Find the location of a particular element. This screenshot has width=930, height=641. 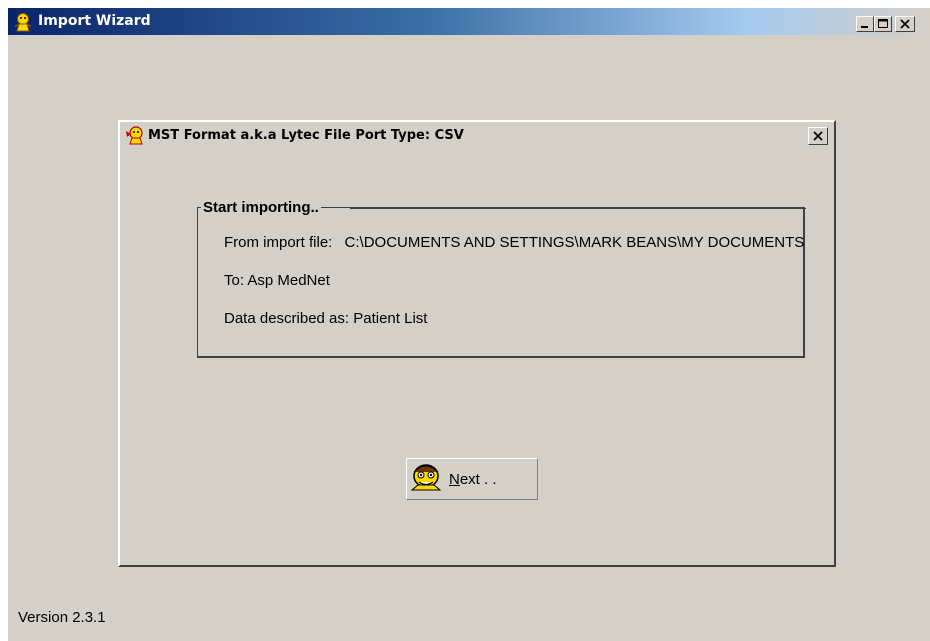

maximize-button is located at coordinates (883, 24).